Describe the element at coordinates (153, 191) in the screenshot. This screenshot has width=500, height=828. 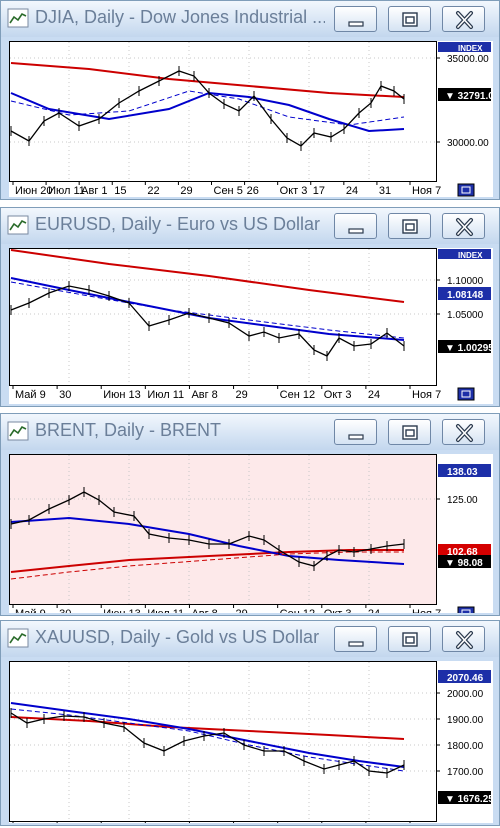
I see `x-tick-label: 22` at that location.